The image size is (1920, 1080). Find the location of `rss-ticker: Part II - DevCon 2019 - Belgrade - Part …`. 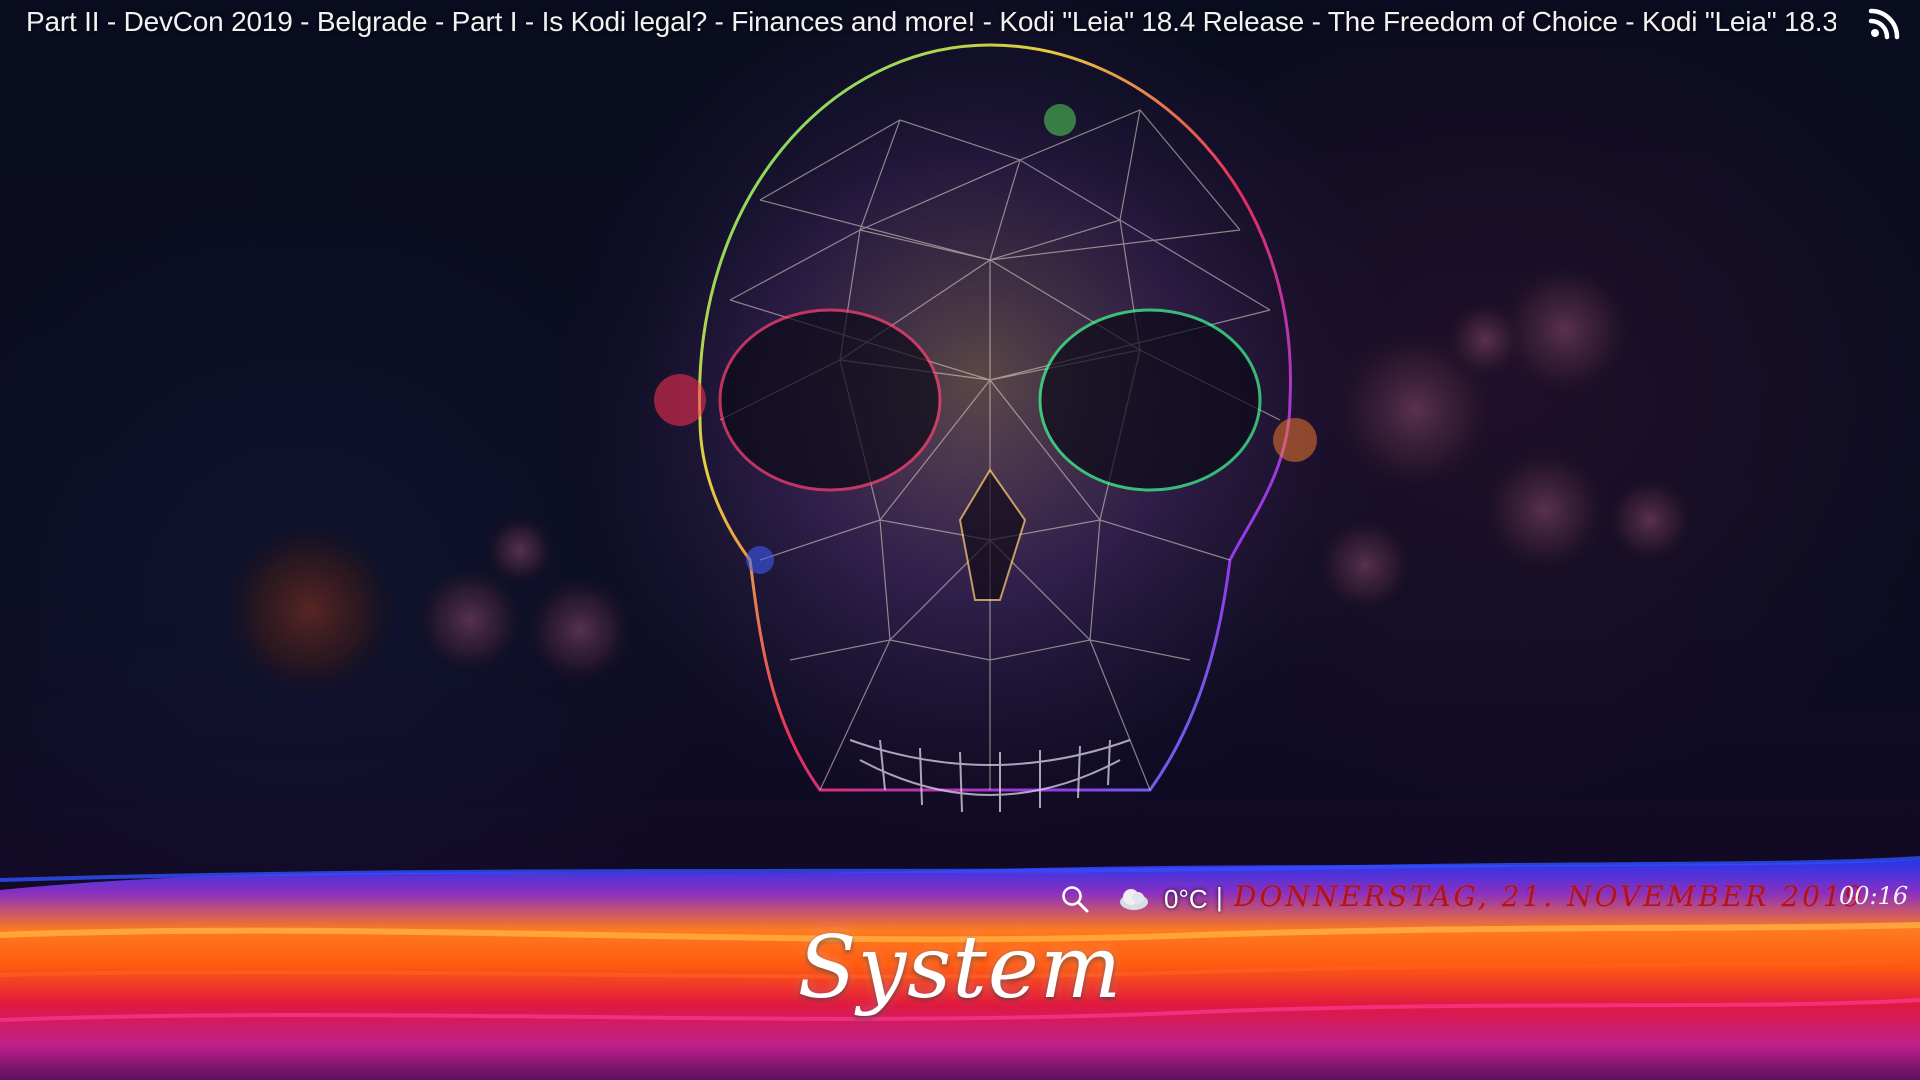

rss-ticker: Part II - DevCon 2019 - Belgrade - Part … is located at coordinates (960, 22).